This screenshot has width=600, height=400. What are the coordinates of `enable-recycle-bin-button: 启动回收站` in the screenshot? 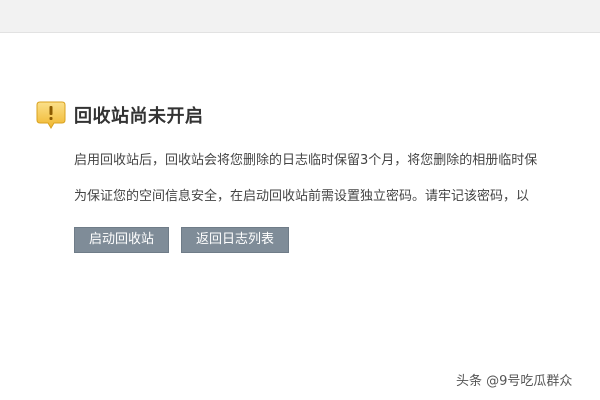 It's located at (122, 240).